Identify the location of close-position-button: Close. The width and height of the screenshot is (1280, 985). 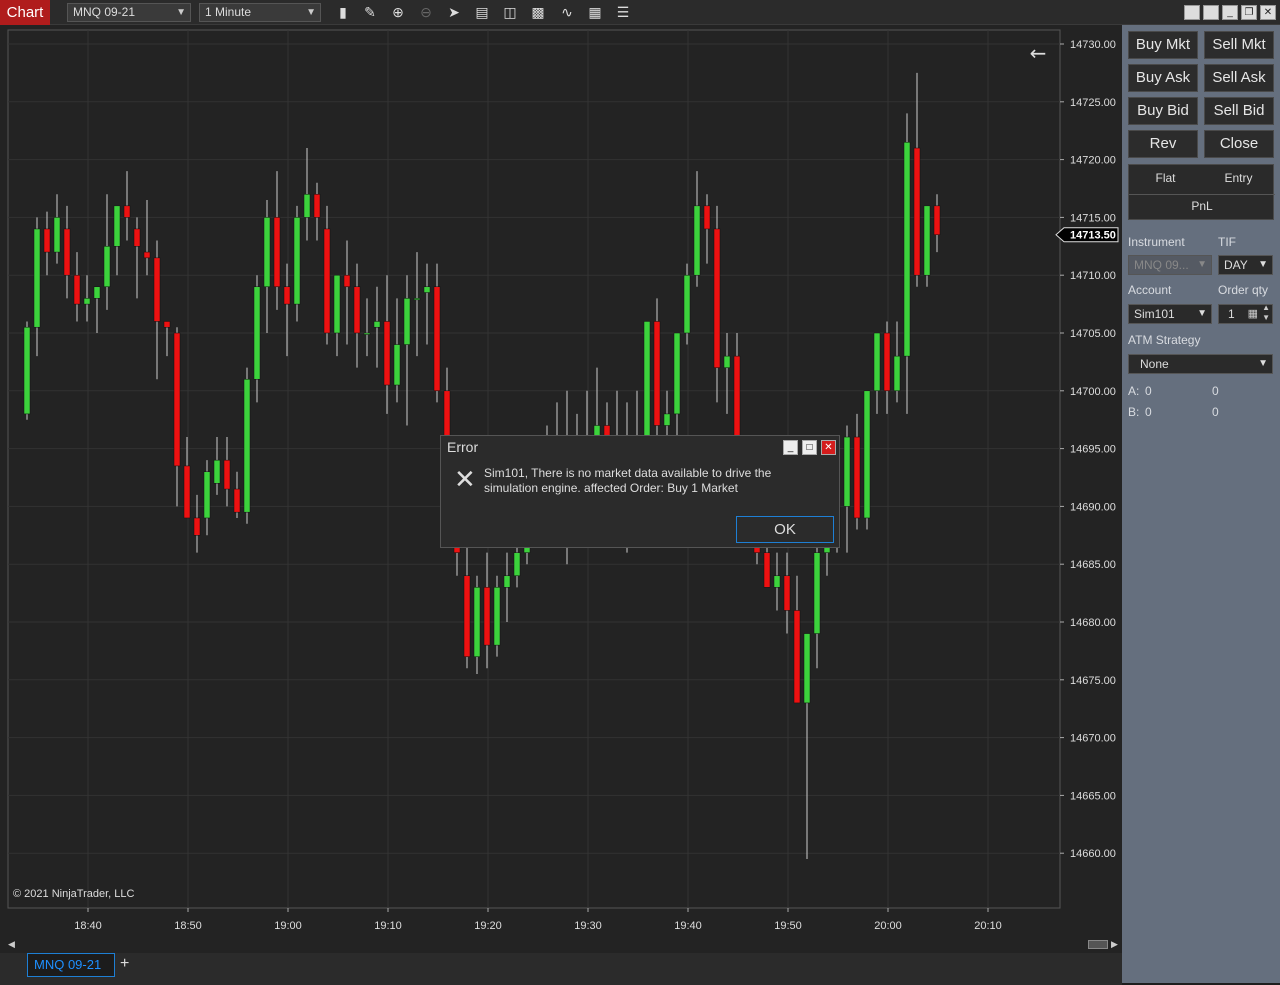
(1239, 144).